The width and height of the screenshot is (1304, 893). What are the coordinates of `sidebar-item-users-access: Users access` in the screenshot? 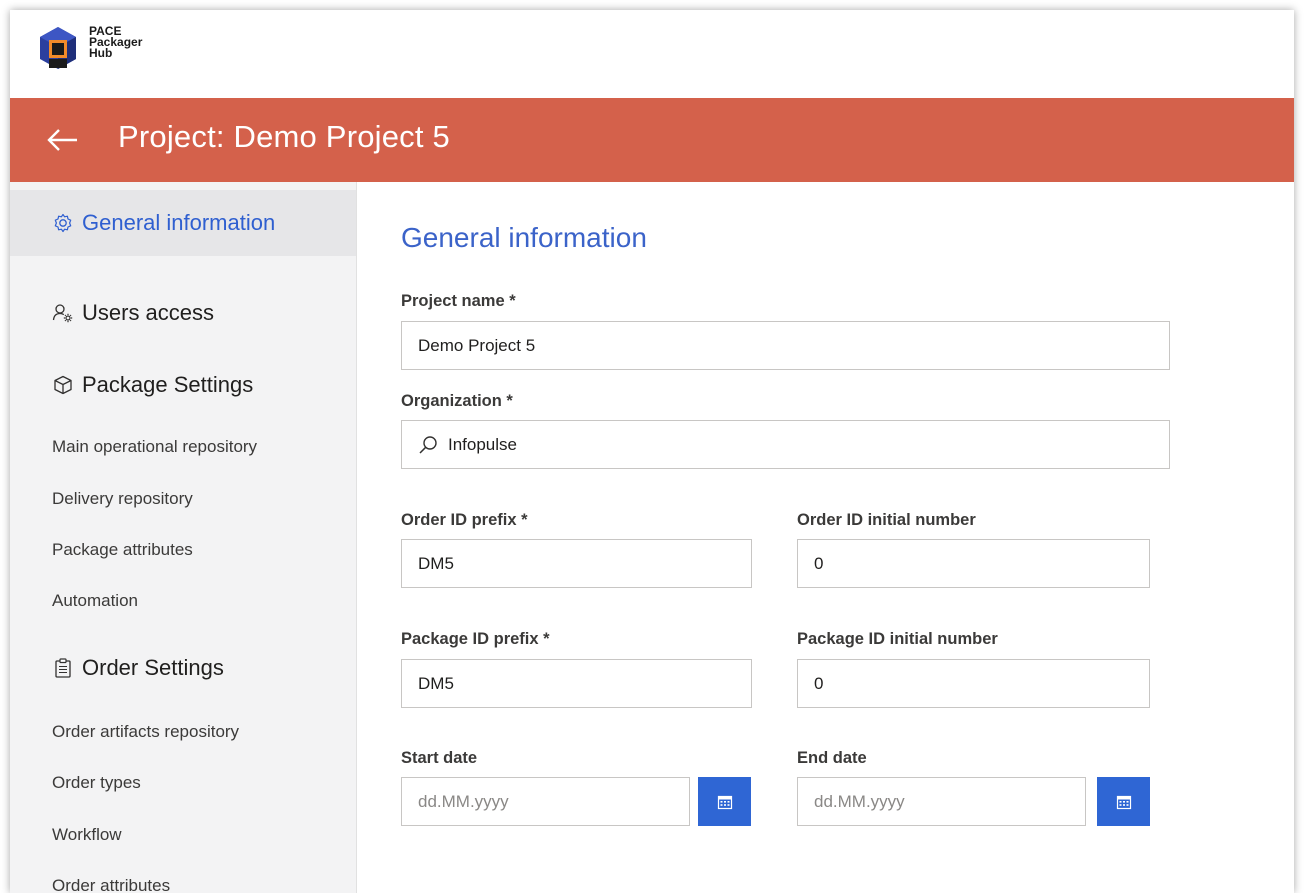 It's located at (183, 313).